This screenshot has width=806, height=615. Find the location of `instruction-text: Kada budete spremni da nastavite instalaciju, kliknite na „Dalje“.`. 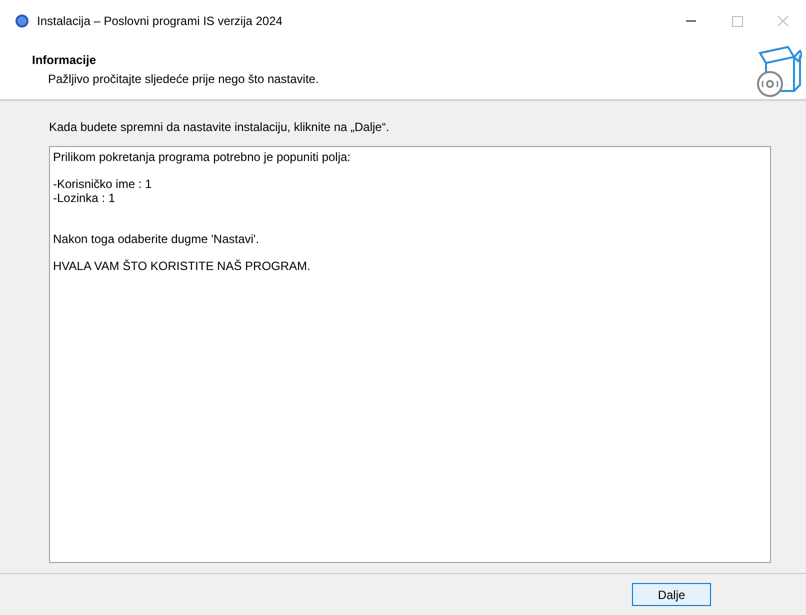

instruction-text: Kada budete spremni da nastavite instalaciju, kliknite na „Dalje“. is located at coordinates (219, 127).